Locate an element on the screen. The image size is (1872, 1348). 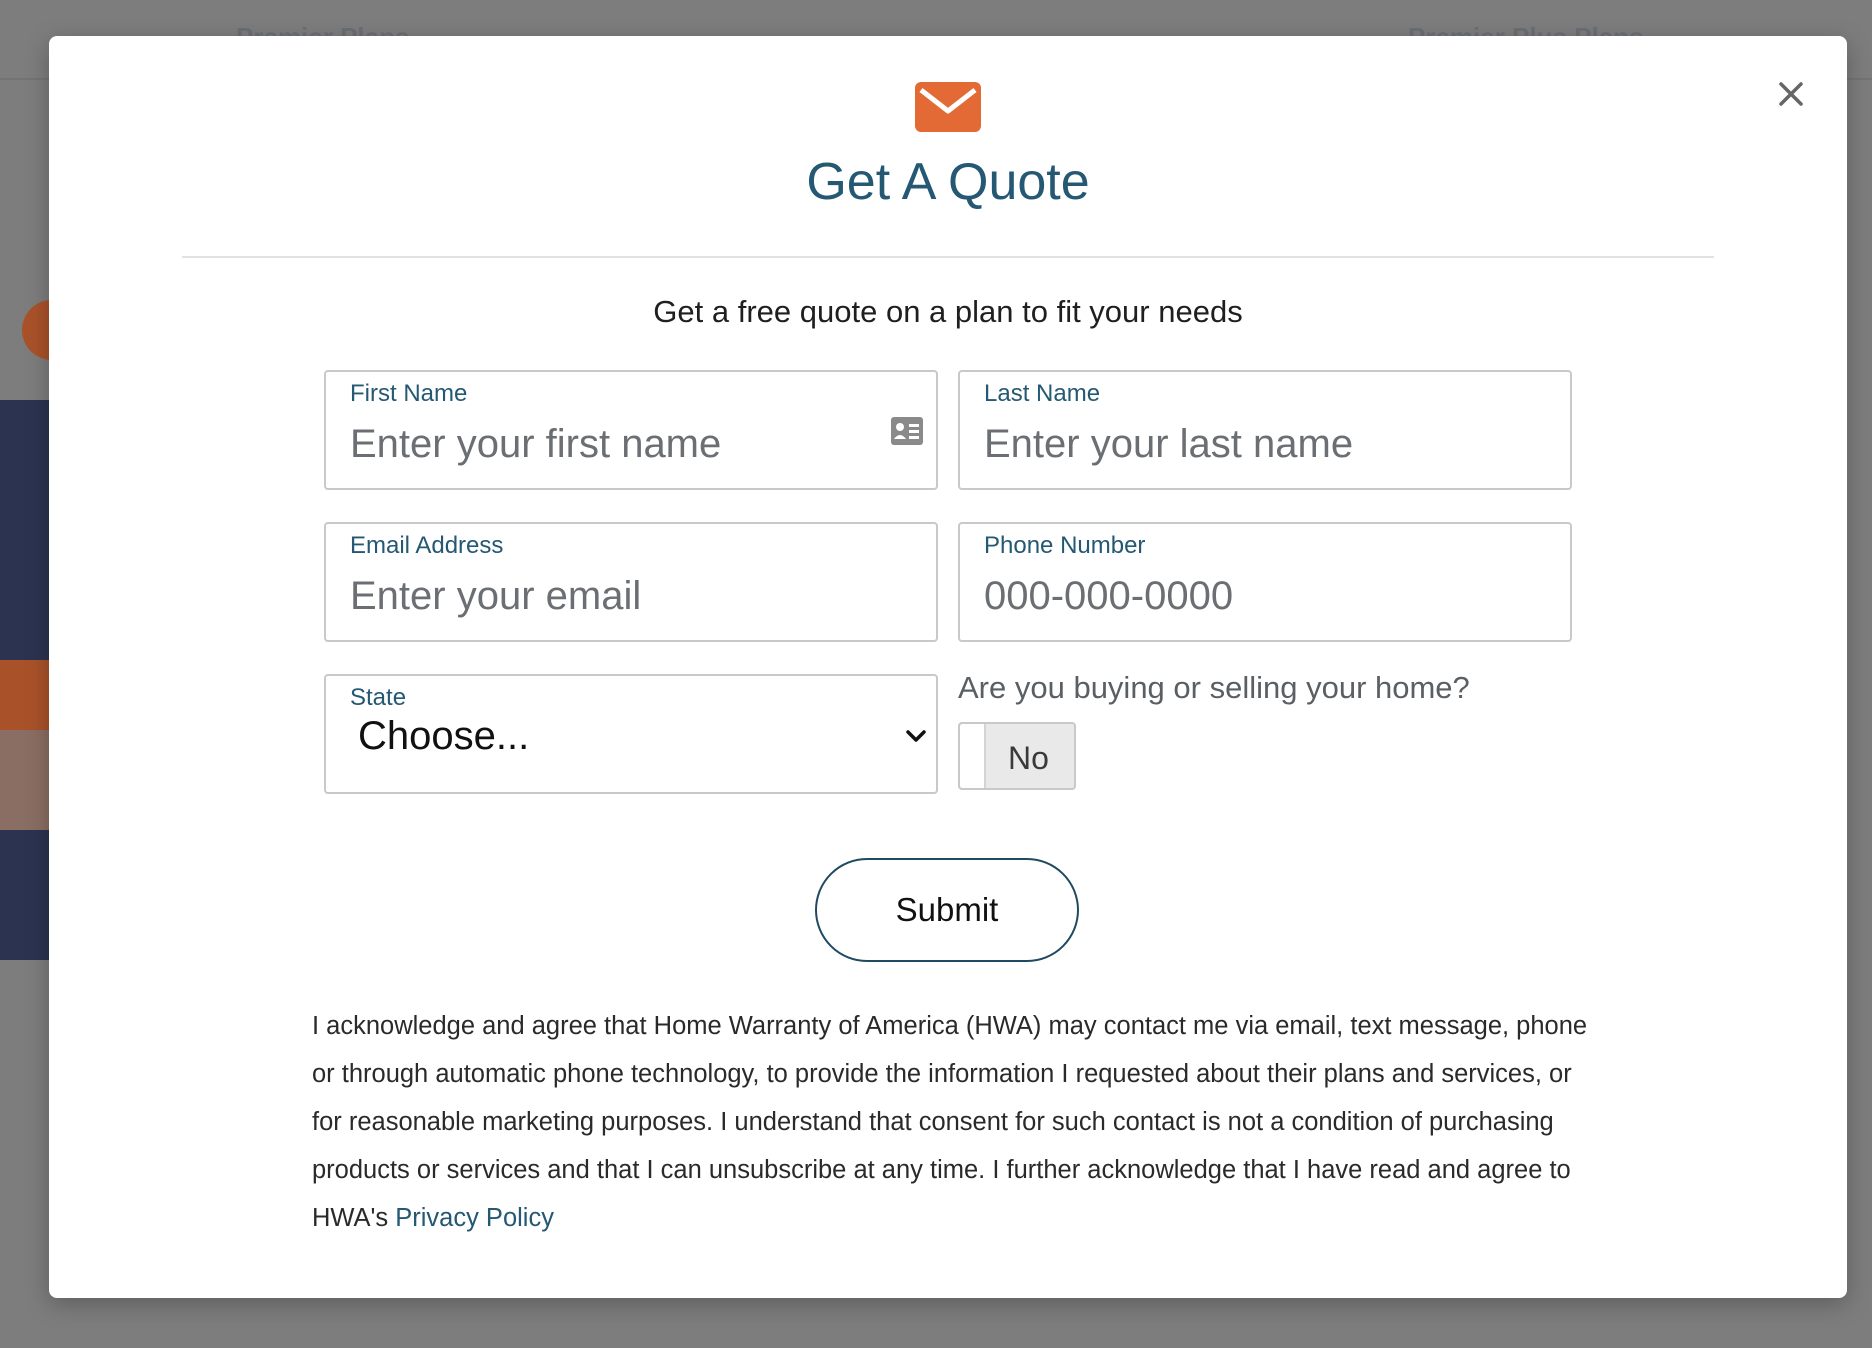
modal-title: Get A Quote is located at coordinates (948, 182).